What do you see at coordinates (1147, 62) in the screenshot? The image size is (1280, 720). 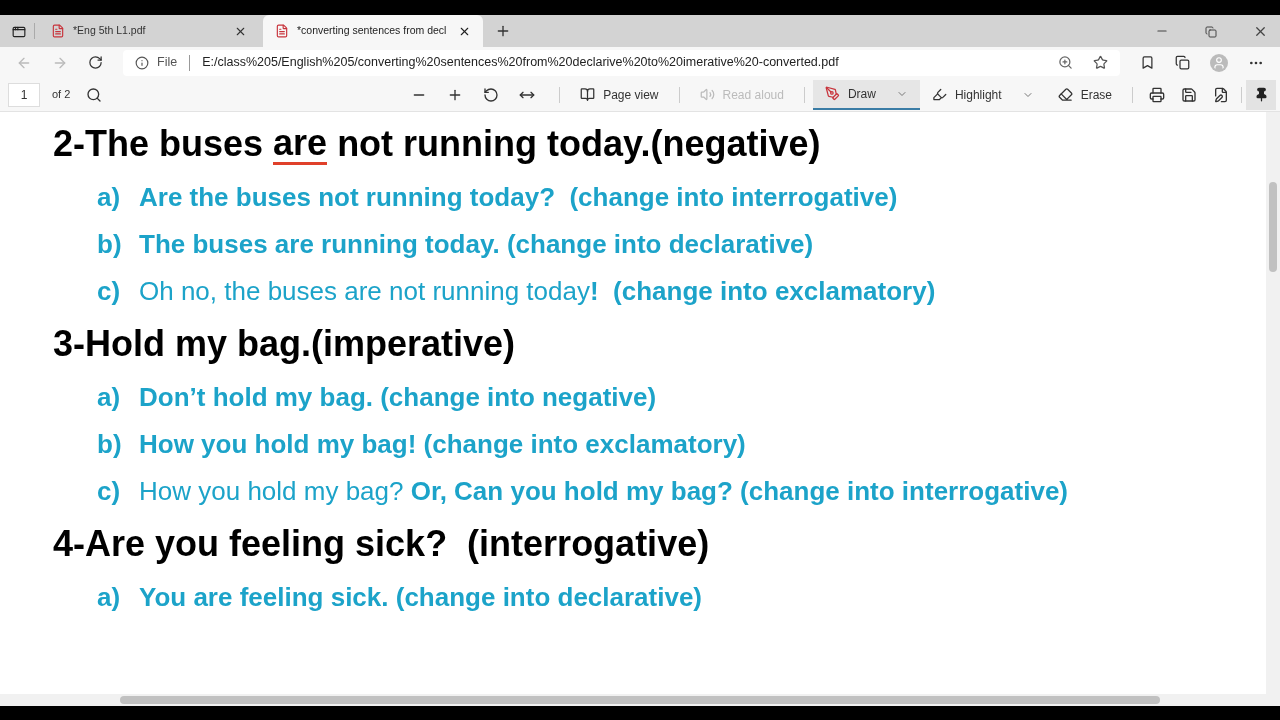 I see `favorites-icon` at bounding box center [1147, 62].